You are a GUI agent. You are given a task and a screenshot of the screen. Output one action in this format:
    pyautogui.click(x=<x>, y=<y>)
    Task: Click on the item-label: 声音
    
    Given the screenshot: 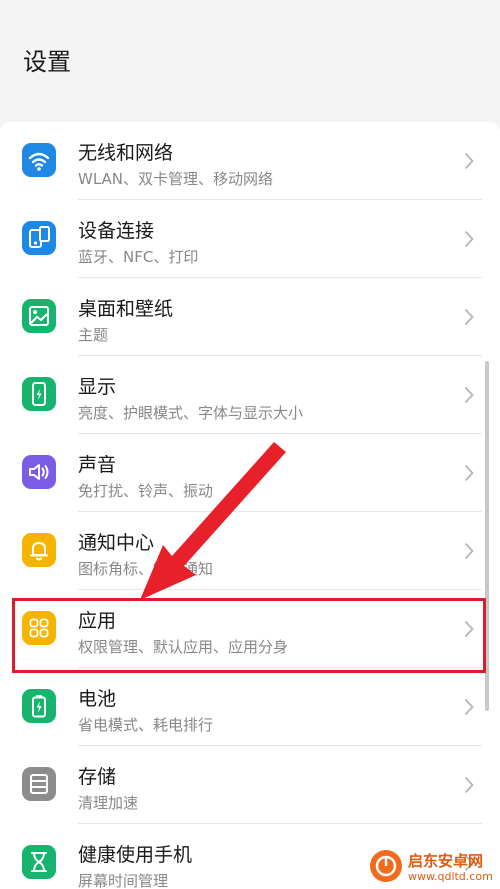 What is the action you would take?
    pyautogui.click(x=97, y=465)
    